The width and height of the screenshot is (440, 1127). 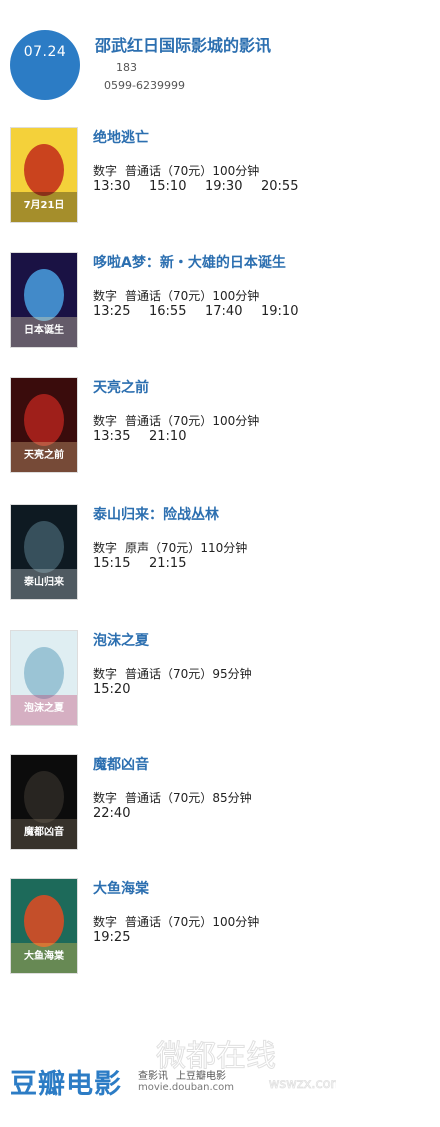 I want to click on showtime-list: 15:15 21:15, so click(x=149, y=563).